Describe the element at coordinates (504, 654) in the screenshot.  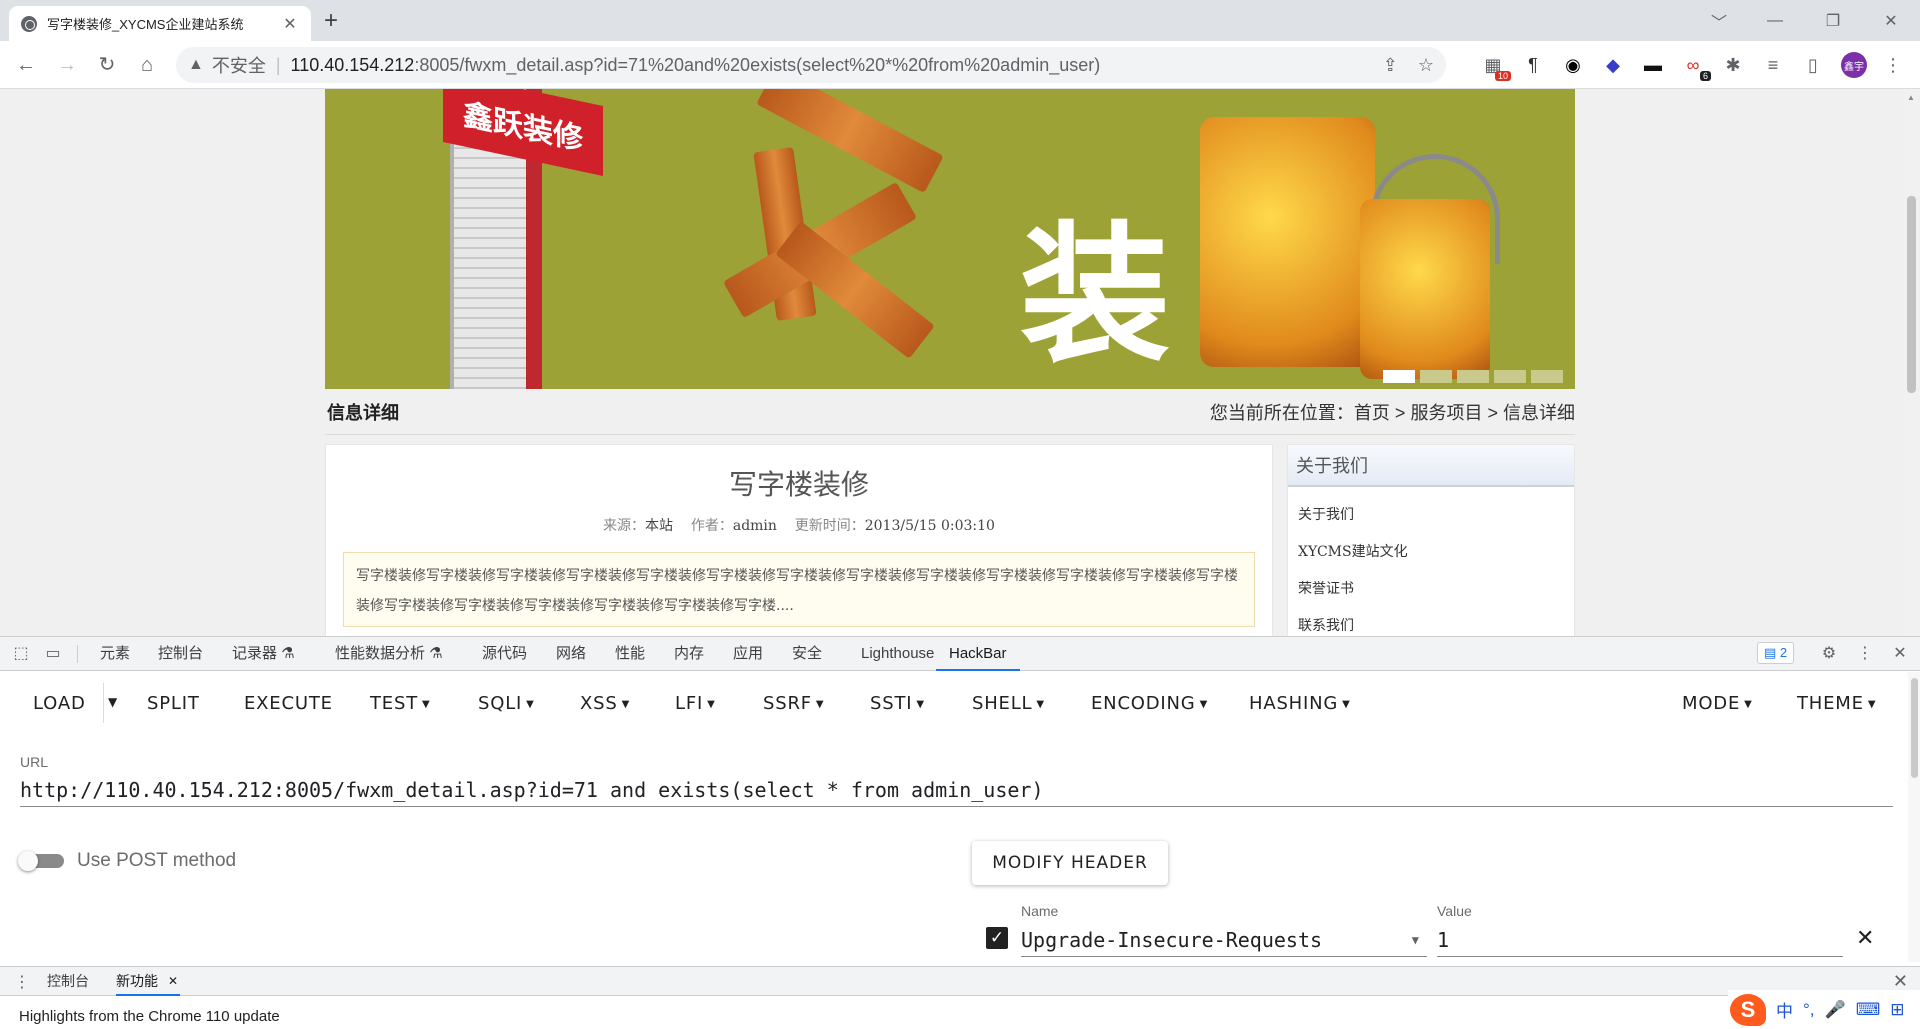
I see `tab-sources: 源代码` at that location.